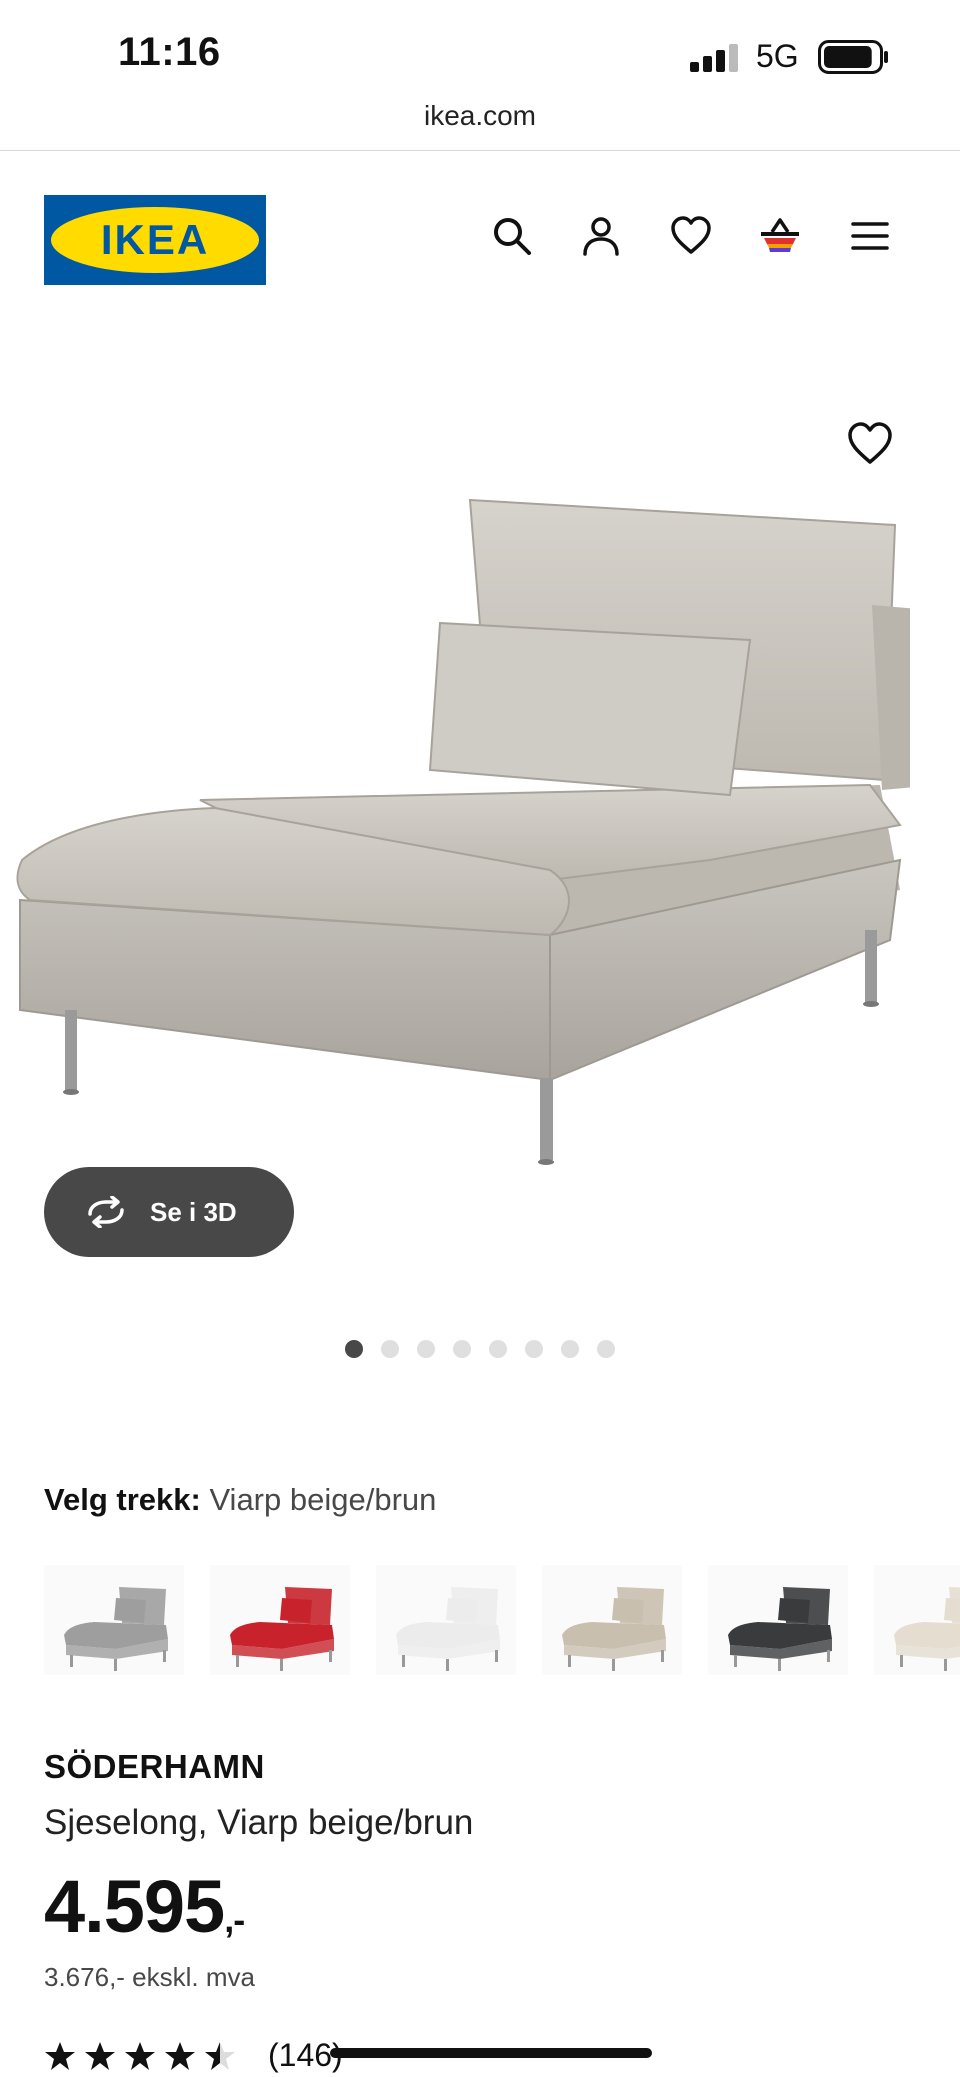 This screenshot has width=960, height=2077. What do you see at coordinates (106, 1212) in the screenshot?
I see `rotate-3d-icon` at bounding box center [106, 1212].